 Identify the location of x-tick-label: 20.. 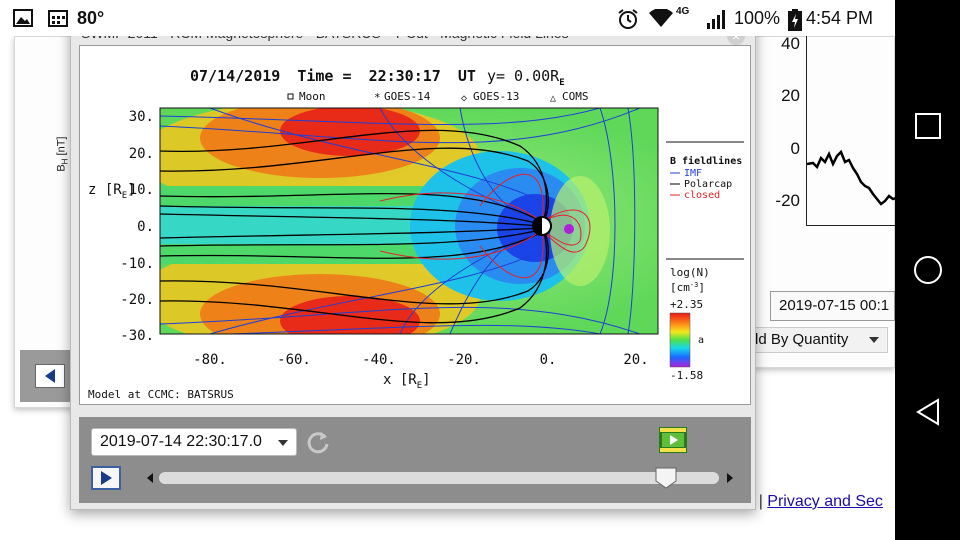
(635, 360).